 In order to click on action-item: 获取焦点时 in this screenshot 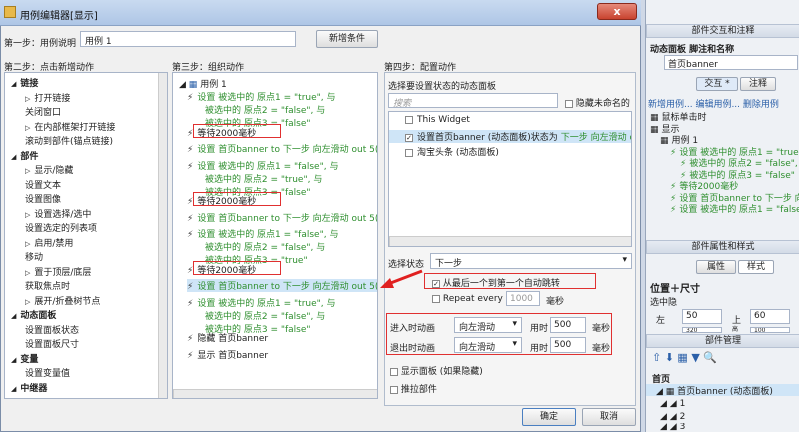, I will do `click(47, 285)`.